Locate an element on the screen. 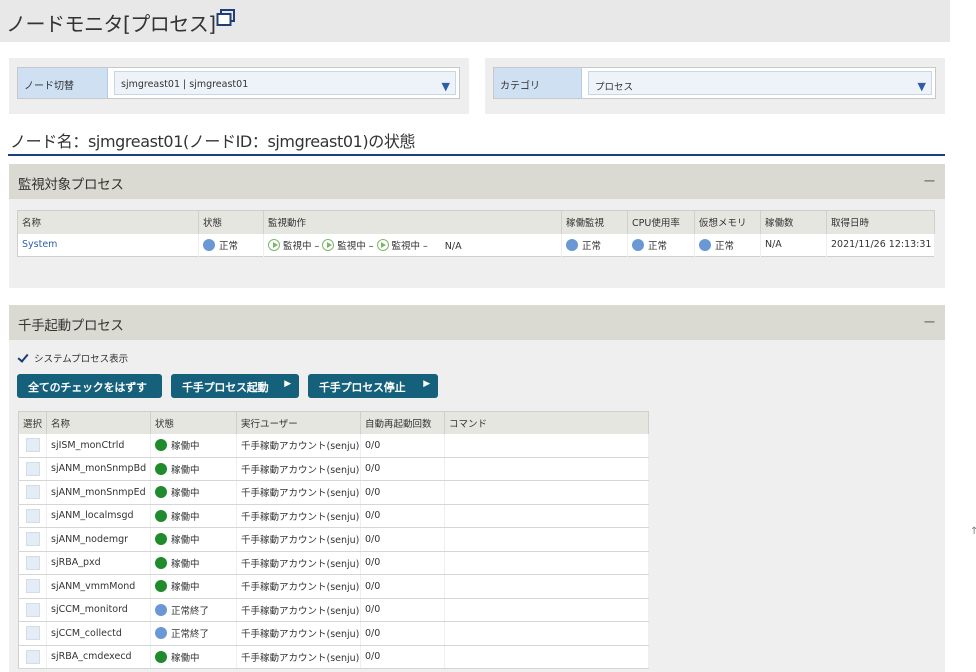 This screenshot has height=672, width=976. process-count: N/A is located at coordinates (773, 245).